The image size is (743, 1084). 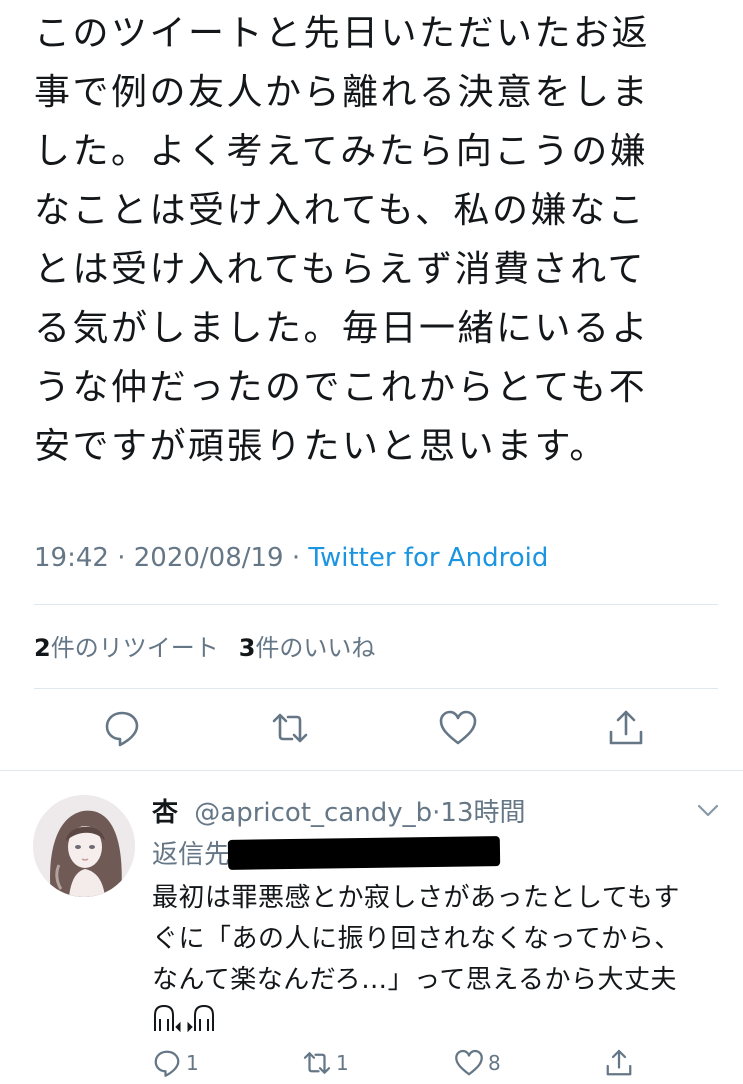 I want to click on share-button, so click(x=626, y=728).